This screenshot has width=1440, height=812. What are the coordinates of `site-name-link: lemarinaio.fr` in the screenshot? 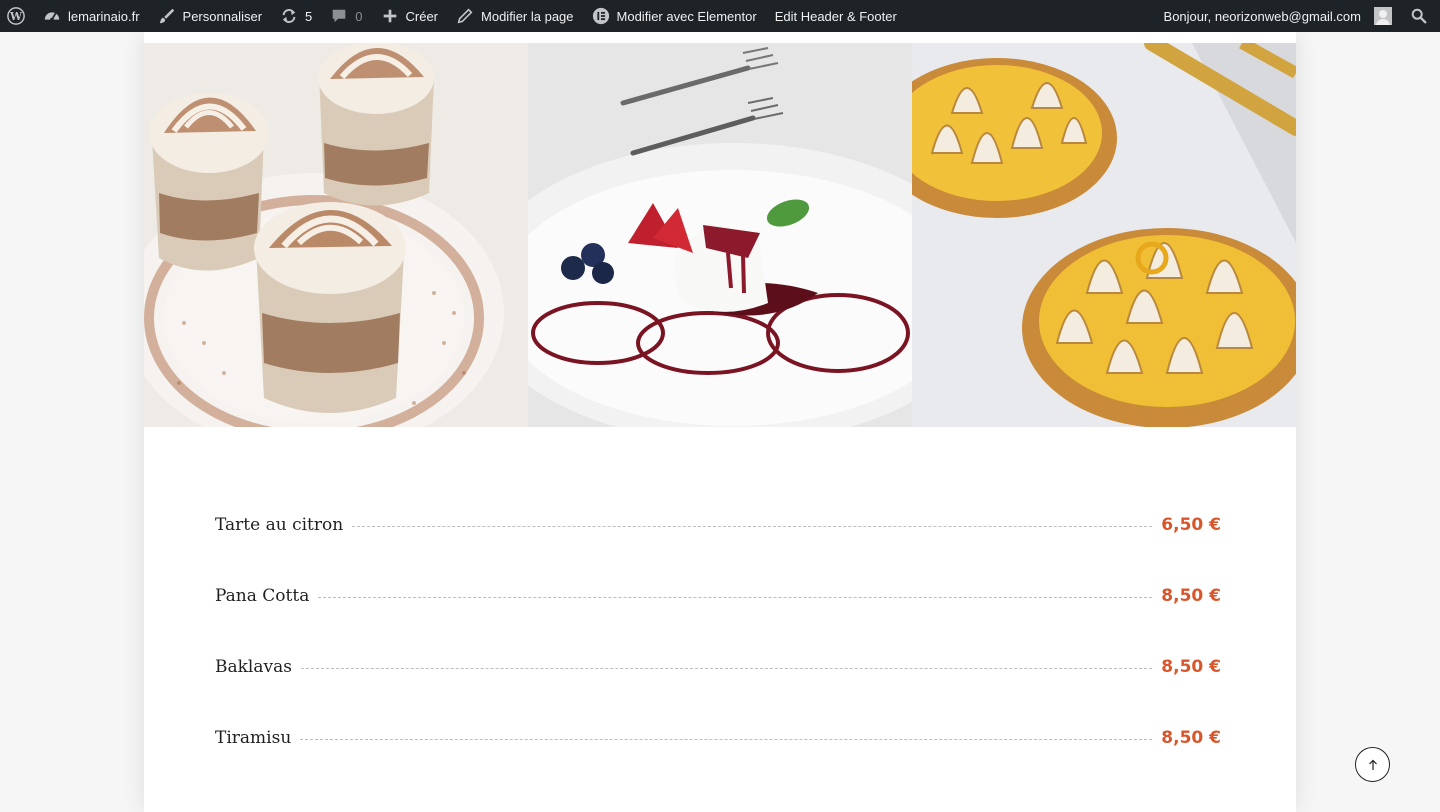 It's located at (91, 16).